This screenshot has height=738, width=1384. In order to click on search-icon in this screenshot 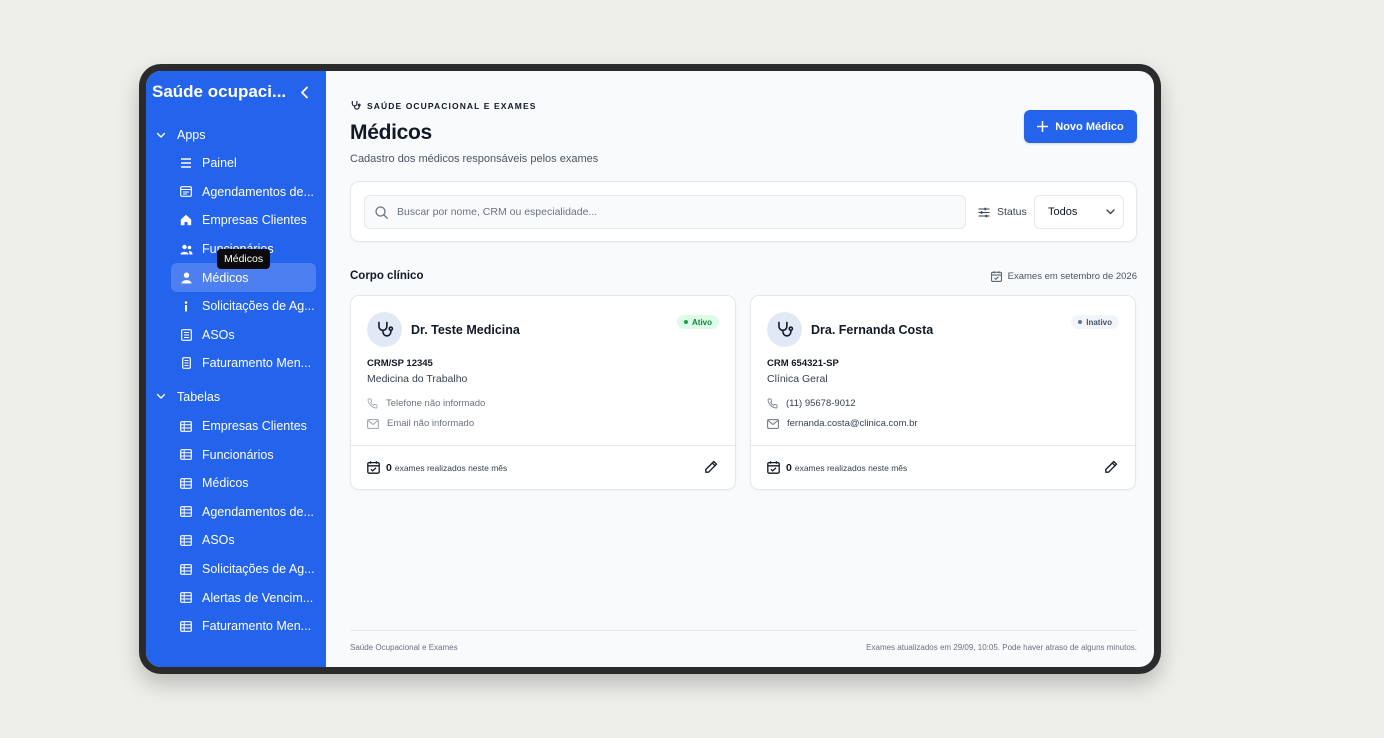, I will do `click(381, 212)`.